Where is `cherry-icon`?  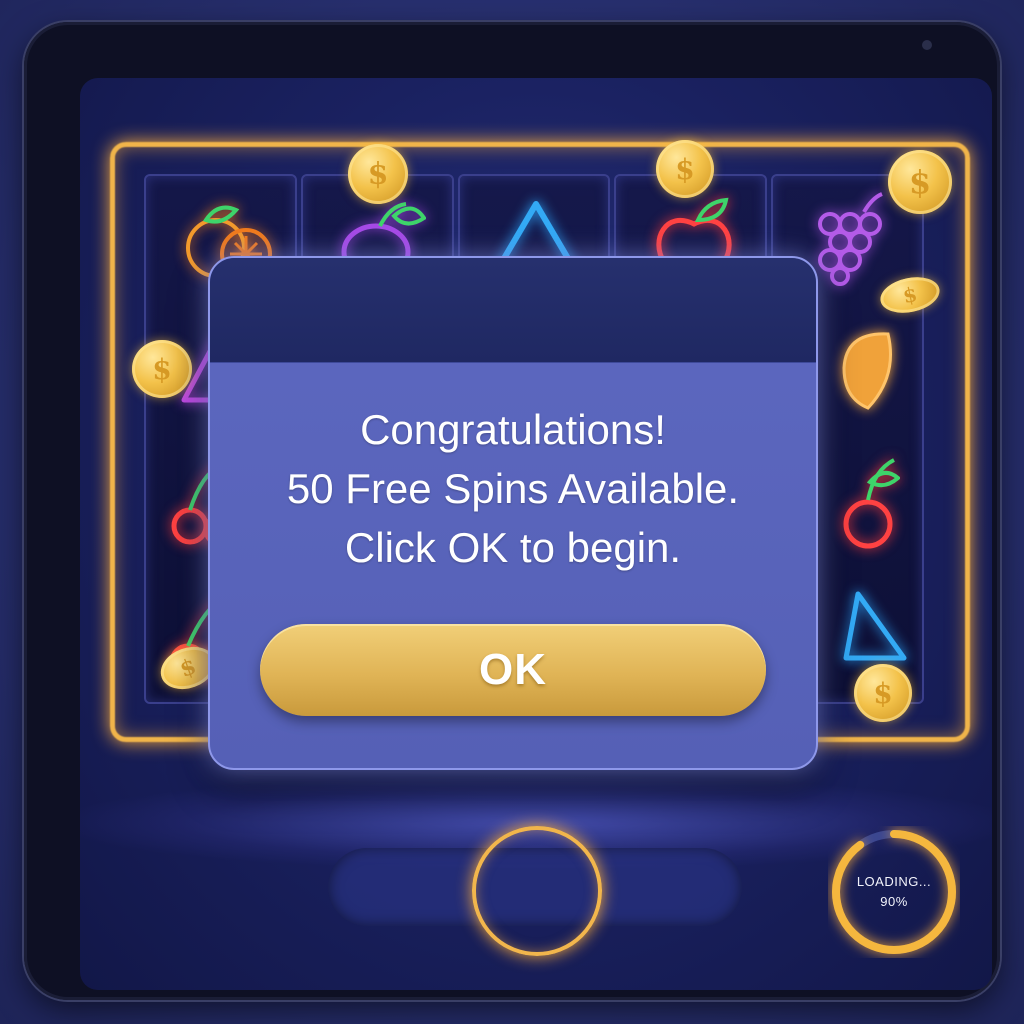
cherry-icon is located at coordinates (871, 503).